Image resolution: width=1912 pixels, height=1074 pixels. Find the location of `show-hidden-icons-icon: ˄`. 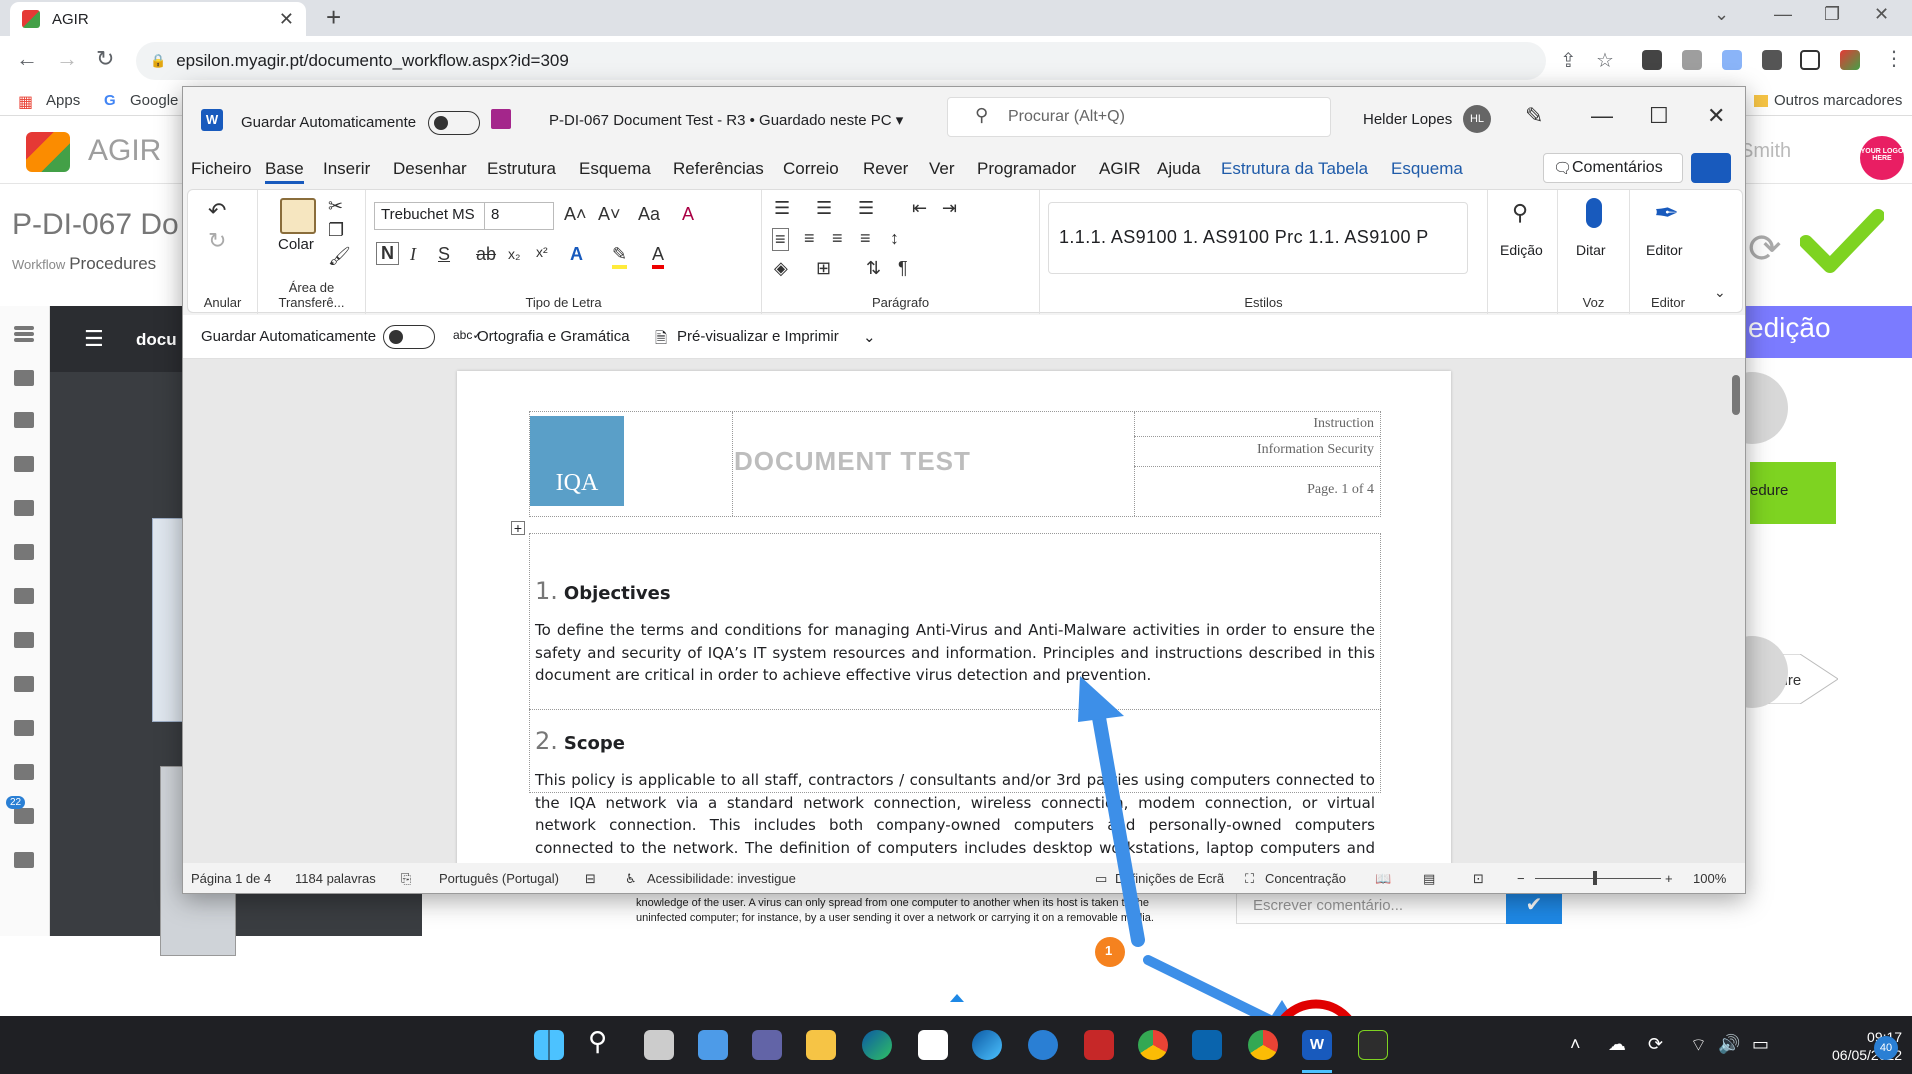

show-hidden-icons-icon: ˄ is located at coordinates (1575, 1044).